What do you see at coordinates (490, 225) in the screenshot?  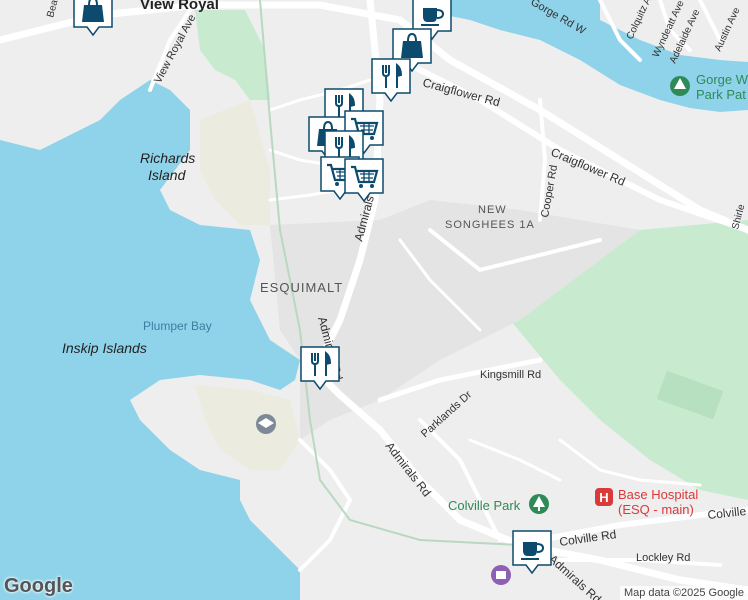 I see `place-label-new-songhees-2: SONGHEES 1A` at bounding box center [490, 225].